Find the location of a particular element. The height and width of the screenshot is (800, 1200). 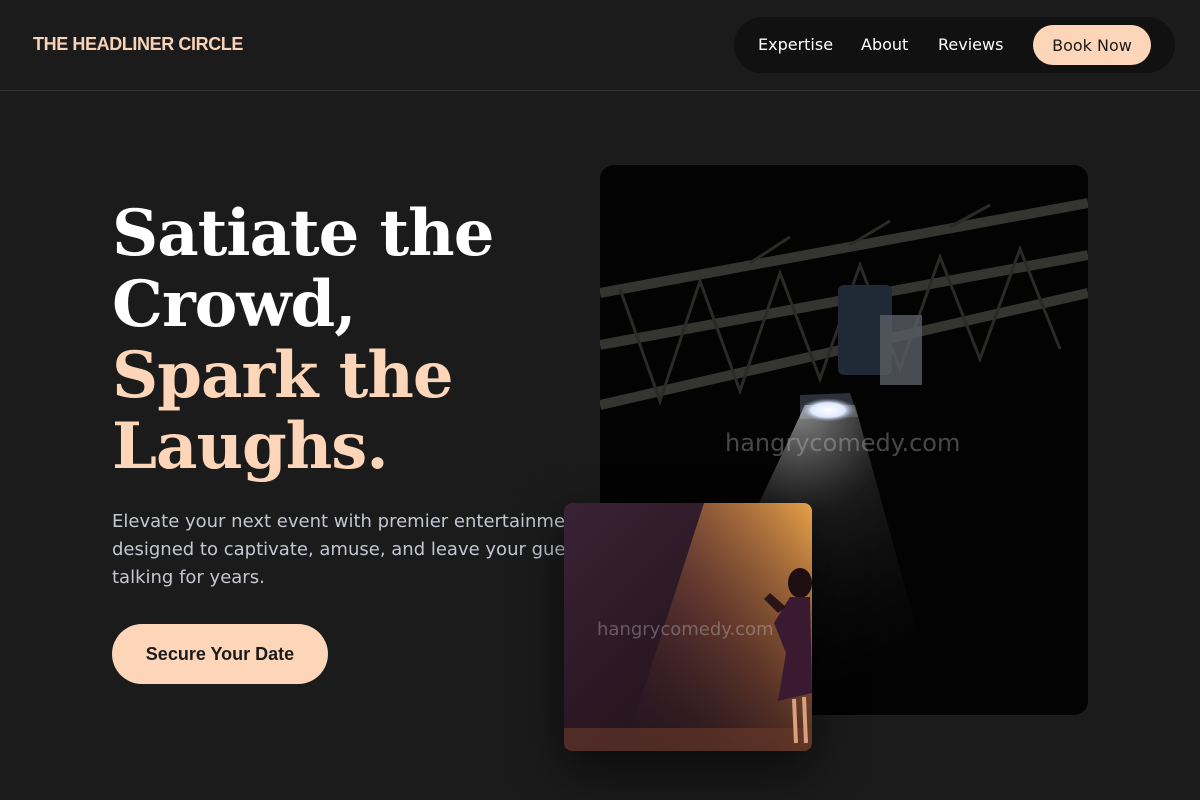

main-nav: Expertise About Reviews Book Now is located at coordinates (954, 45).